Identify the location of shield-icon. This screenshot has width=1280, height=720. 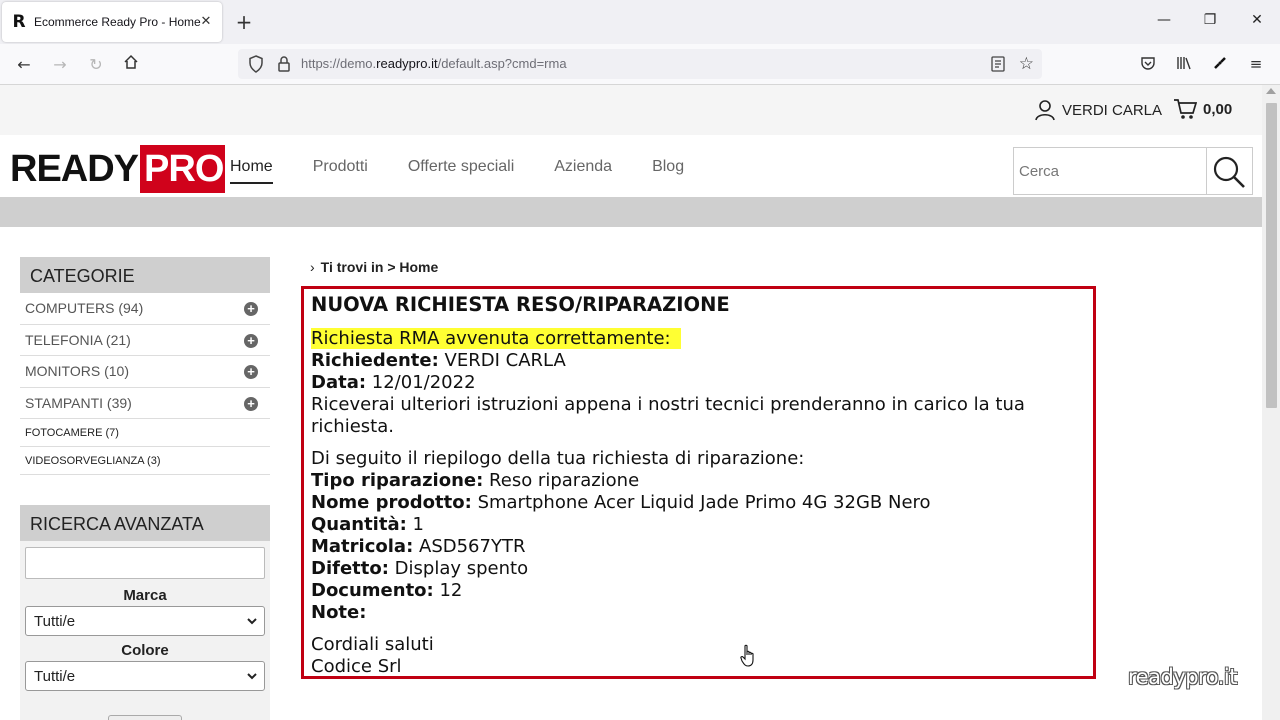
(256, 64).